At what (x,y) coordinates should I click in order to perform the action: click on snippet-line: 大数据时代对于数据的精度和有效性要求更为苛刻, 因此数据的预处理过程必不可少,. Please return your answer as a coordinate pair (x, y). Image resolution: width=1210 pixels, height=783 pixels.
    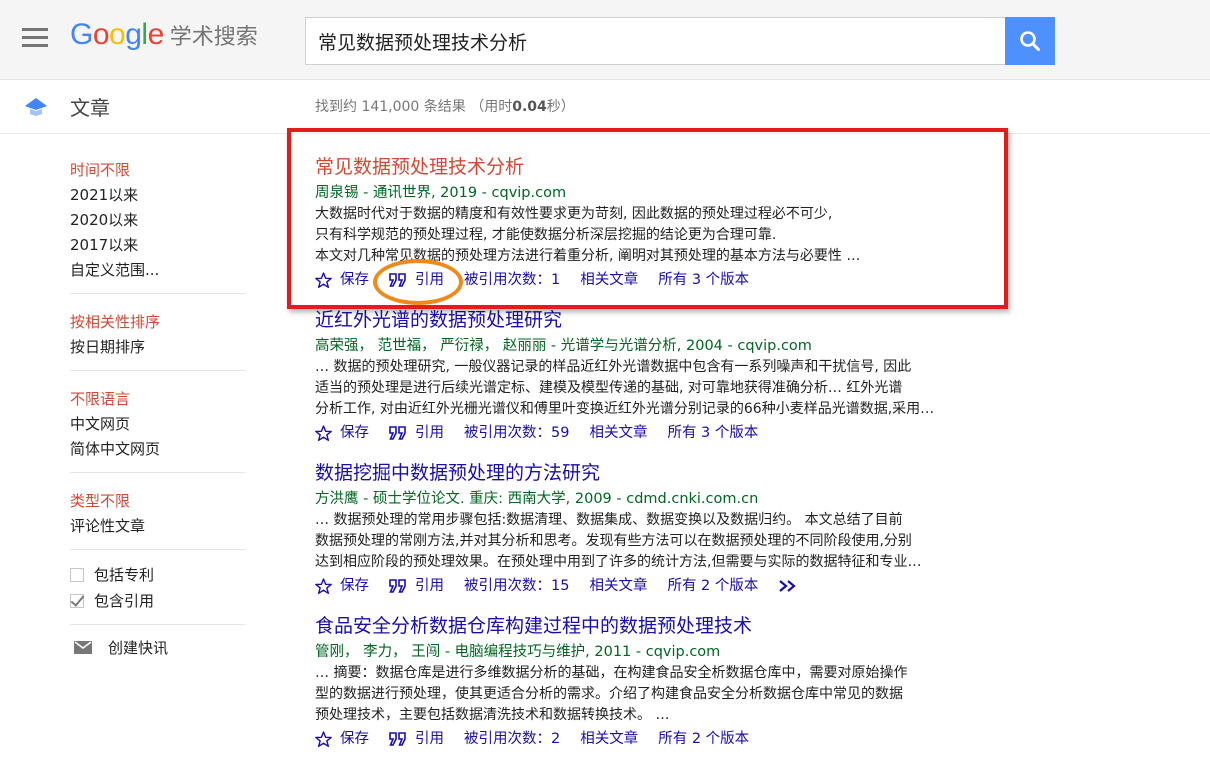
    Looking at the image, I should click on (574, 214).